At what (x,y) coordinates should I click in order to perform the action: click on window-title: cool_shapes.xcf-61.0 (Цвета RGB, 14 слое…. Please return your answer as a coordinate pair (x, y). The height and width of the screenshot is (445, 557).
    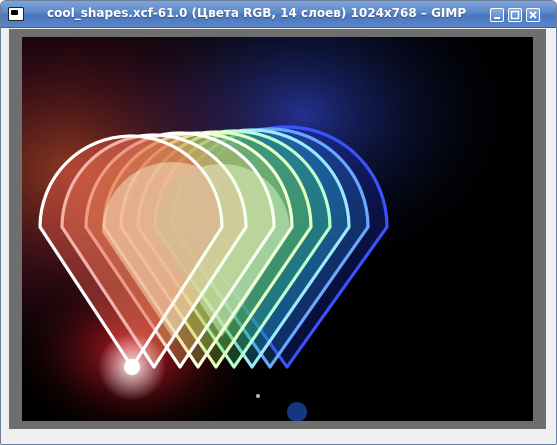
    Looking at the image, I should click on (257, 13).